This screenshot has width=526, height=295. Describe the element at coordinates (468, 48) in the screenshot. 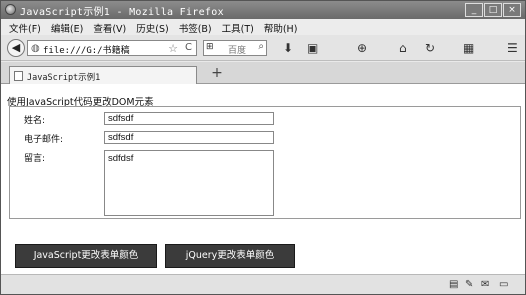

I see `apps-icon: ▦` at that location.